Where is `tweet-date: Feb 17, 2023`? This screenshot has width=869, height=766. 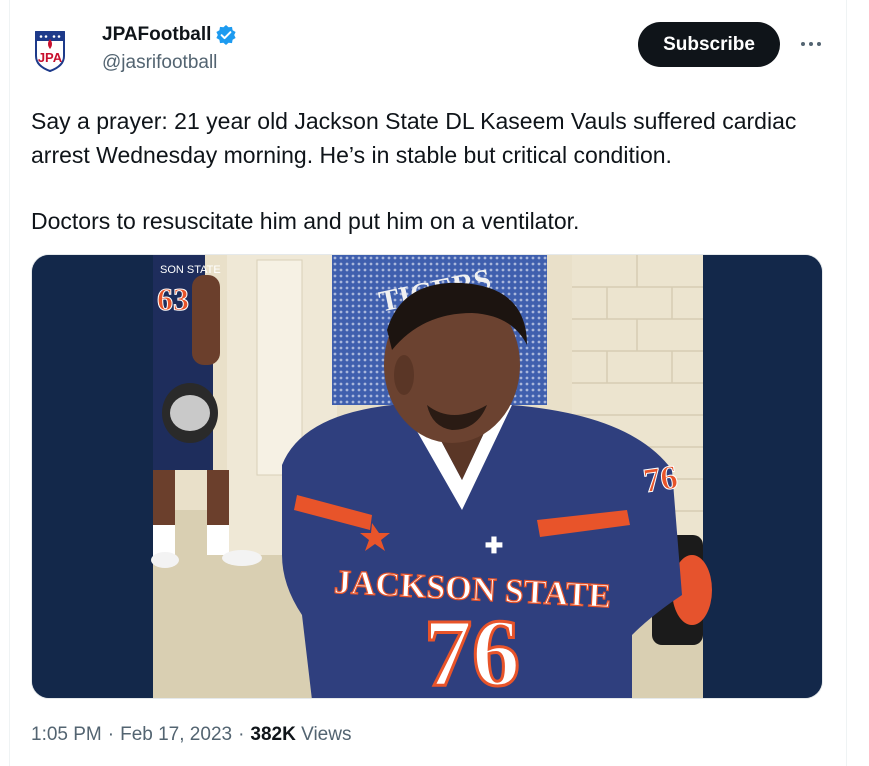
tweet-date: Feb 17, 2023 is located at coordinates (176, 735).